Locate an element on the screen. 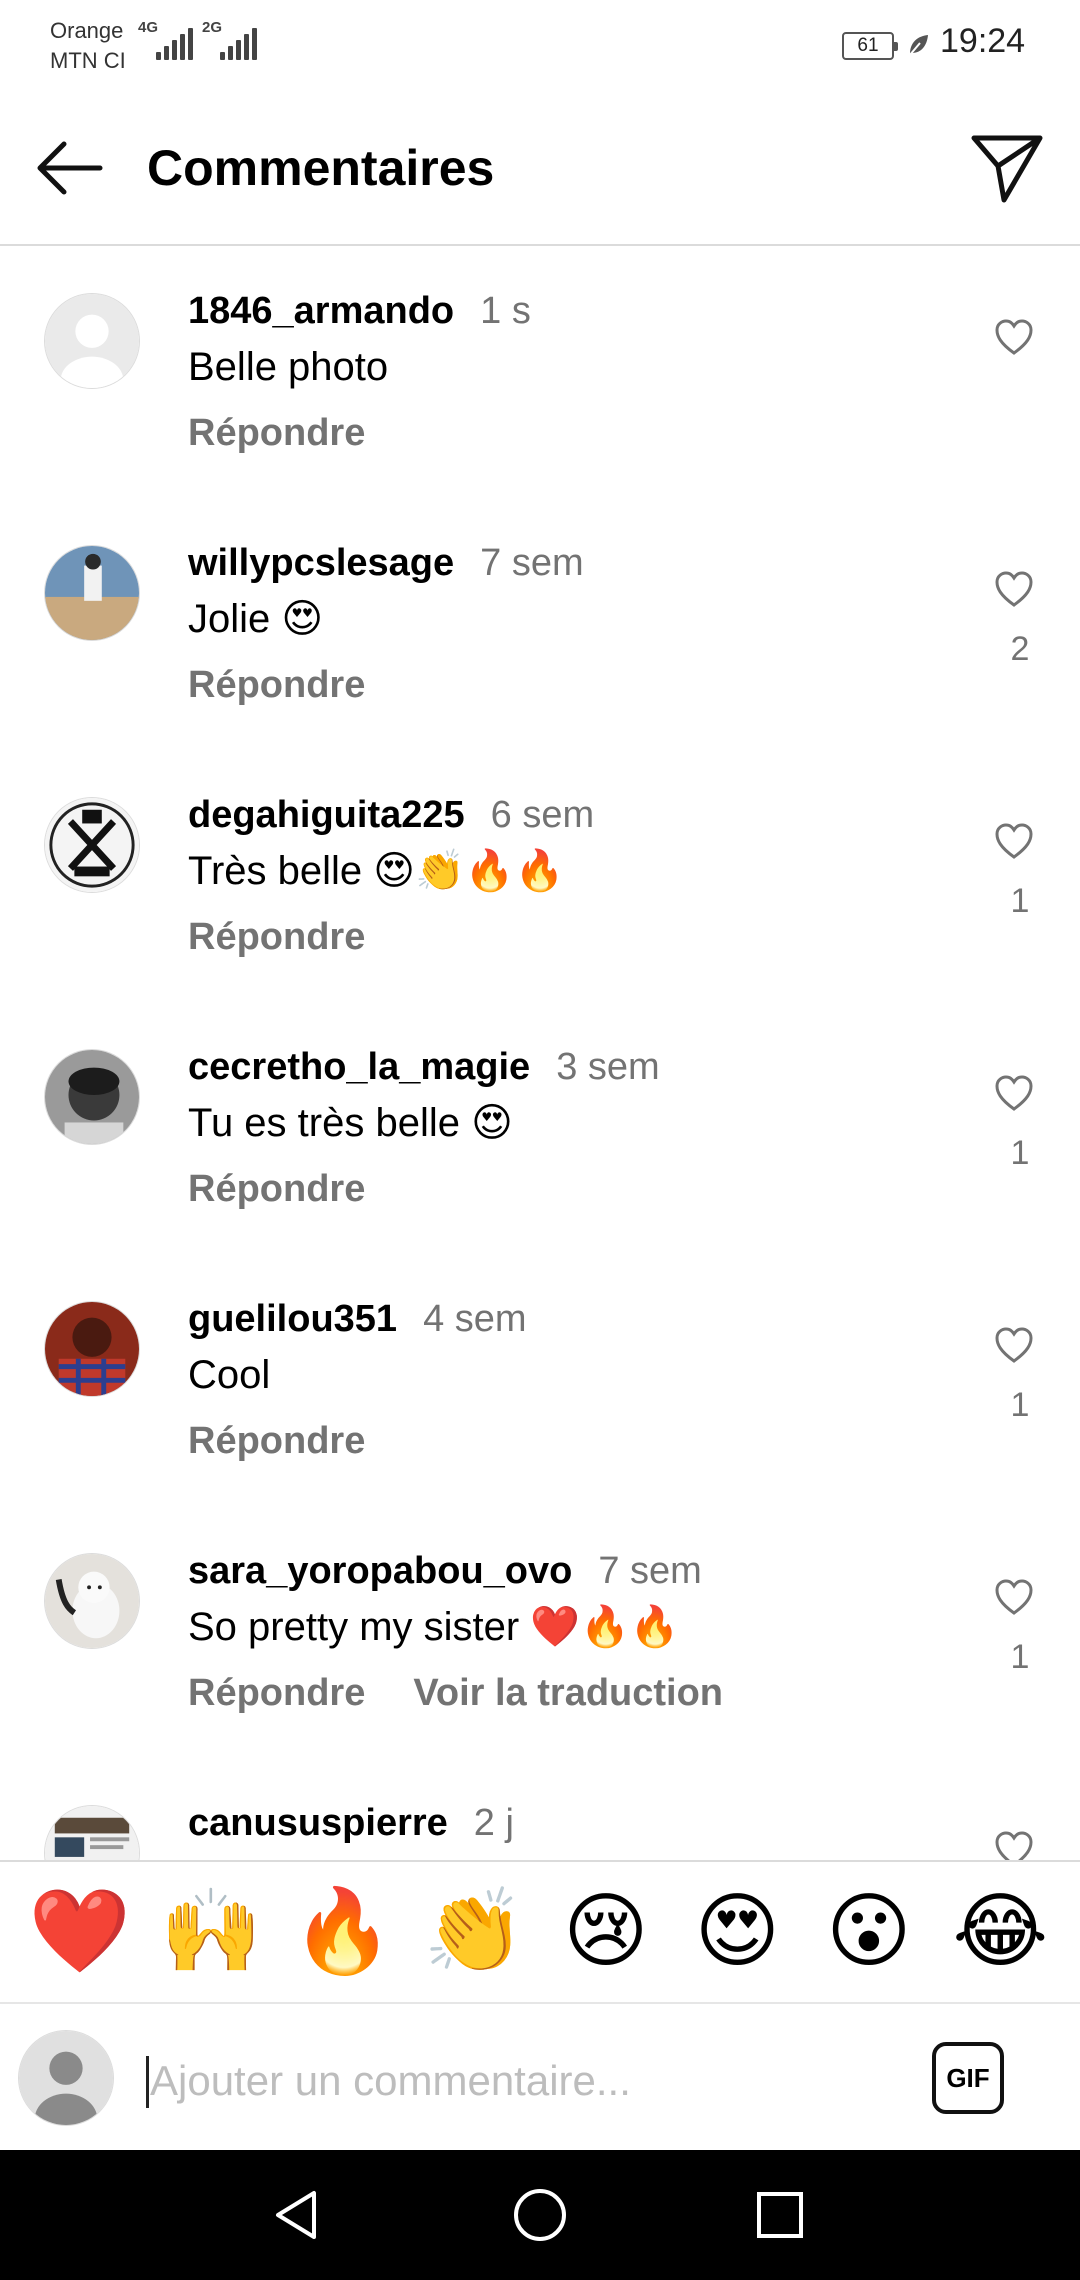  system-nav-bar is located at coordinates (540, 2215).